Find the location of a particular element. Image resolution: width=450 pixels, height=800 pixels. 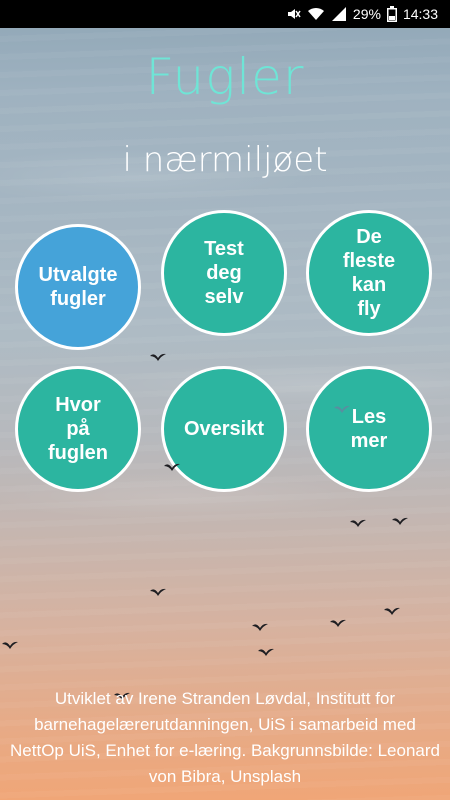

status-bar: 29% 14:33 is located at coordinates (225, 14).